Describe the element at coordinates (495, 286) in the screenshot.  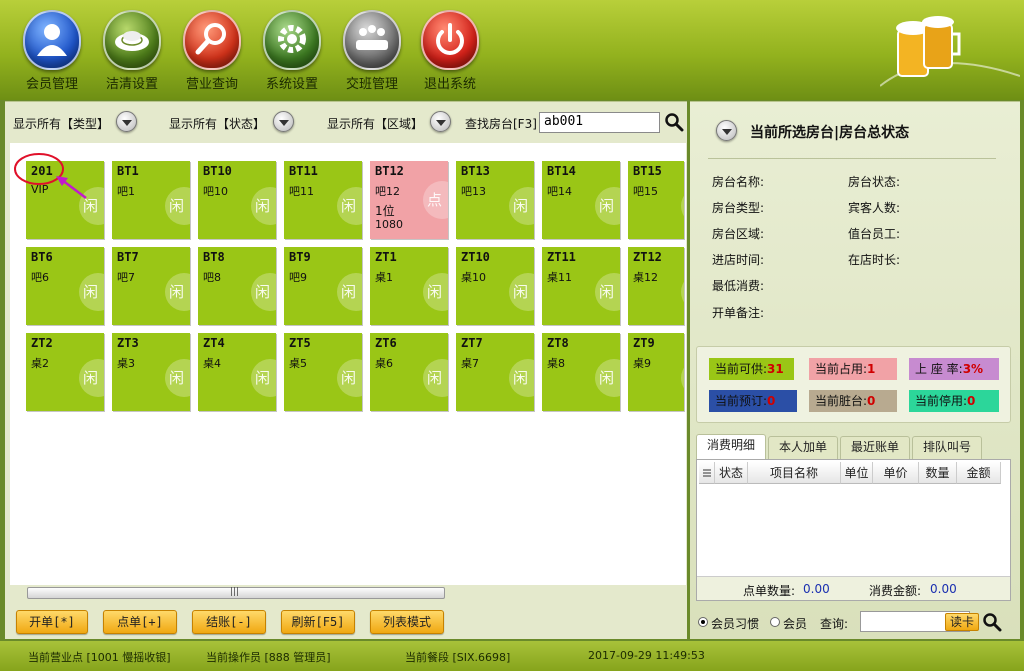
I see `room-tile: ZT10 桌10 闲` at that location.